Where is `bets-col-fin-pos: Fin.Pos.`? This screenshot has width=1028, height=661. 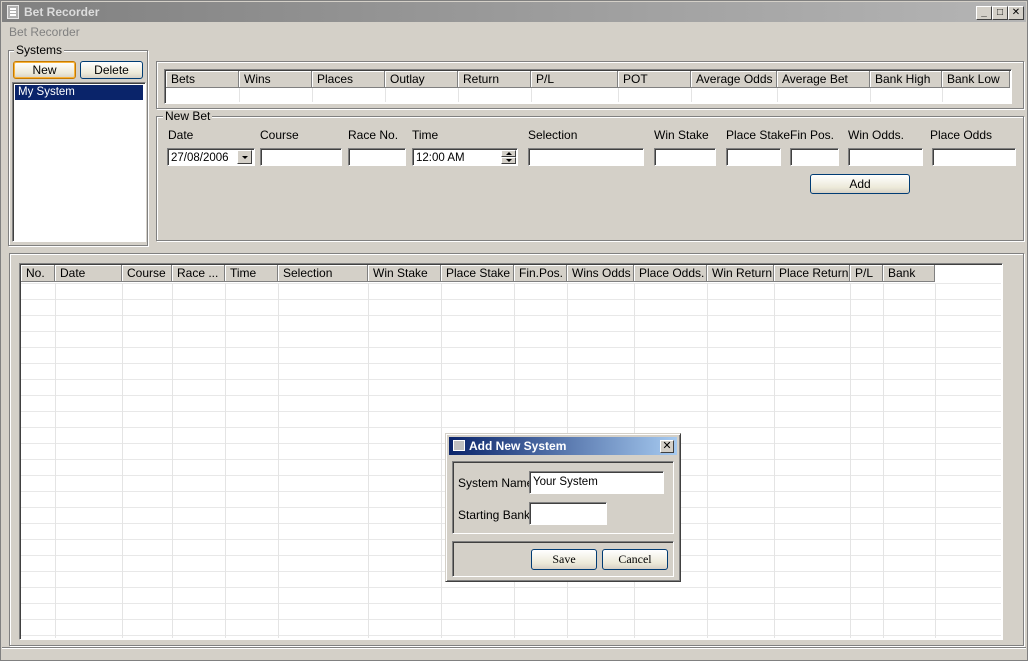
bets-col-fin-pos: Fin.Pos. is located at coordinates (540, 273).